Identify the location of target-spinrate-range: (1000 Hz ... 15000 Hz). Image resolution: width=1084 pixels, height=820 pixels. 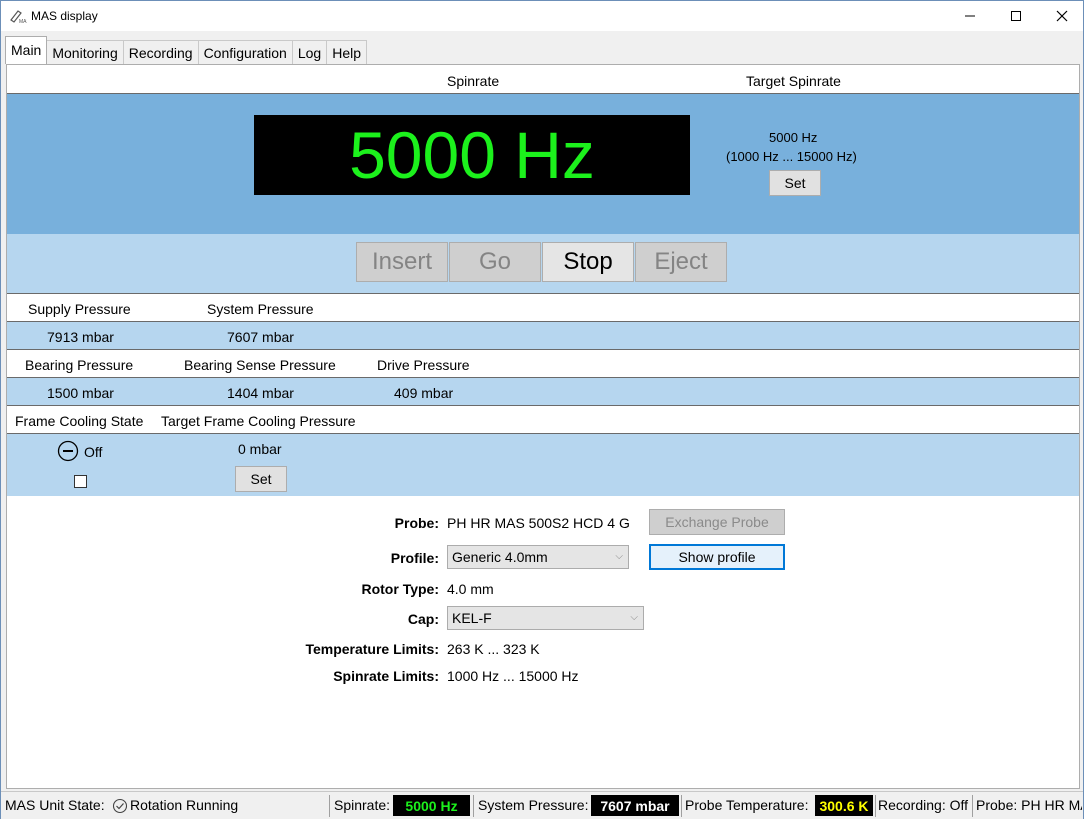
(791, 156).